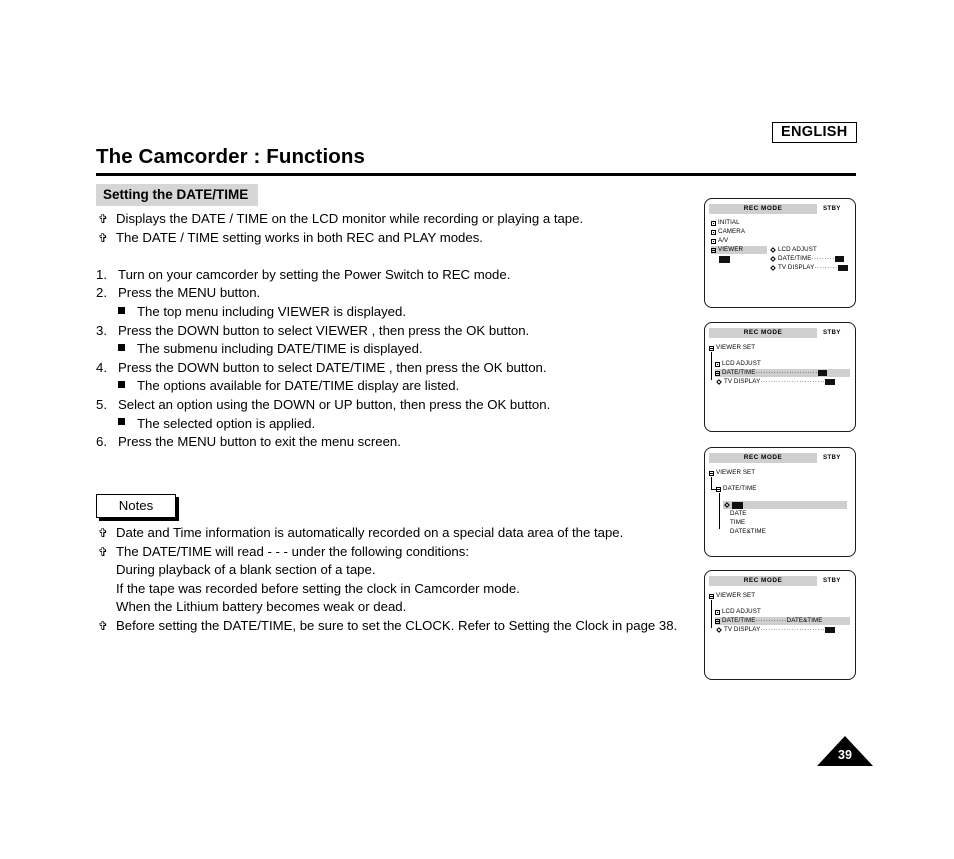  What do you see at coordinates (136, 506) in the screenshot?
I see `notes-label-box: Notes` at bounding box center [136, 506].